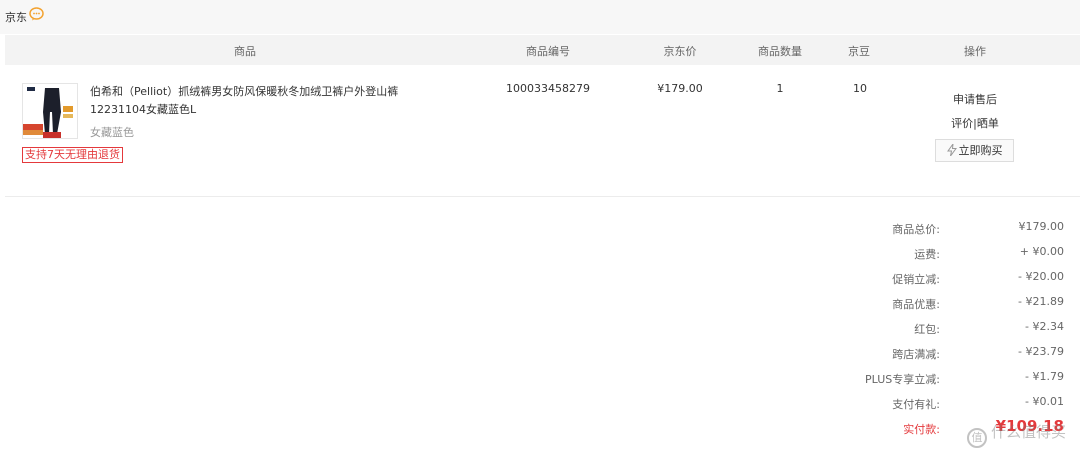 Image resolution: width=1080 pixels, height=456 pixels. Describe the element at coordinates (548, 88) in the screenshot. I see `product-code: 100033458279` at that location.